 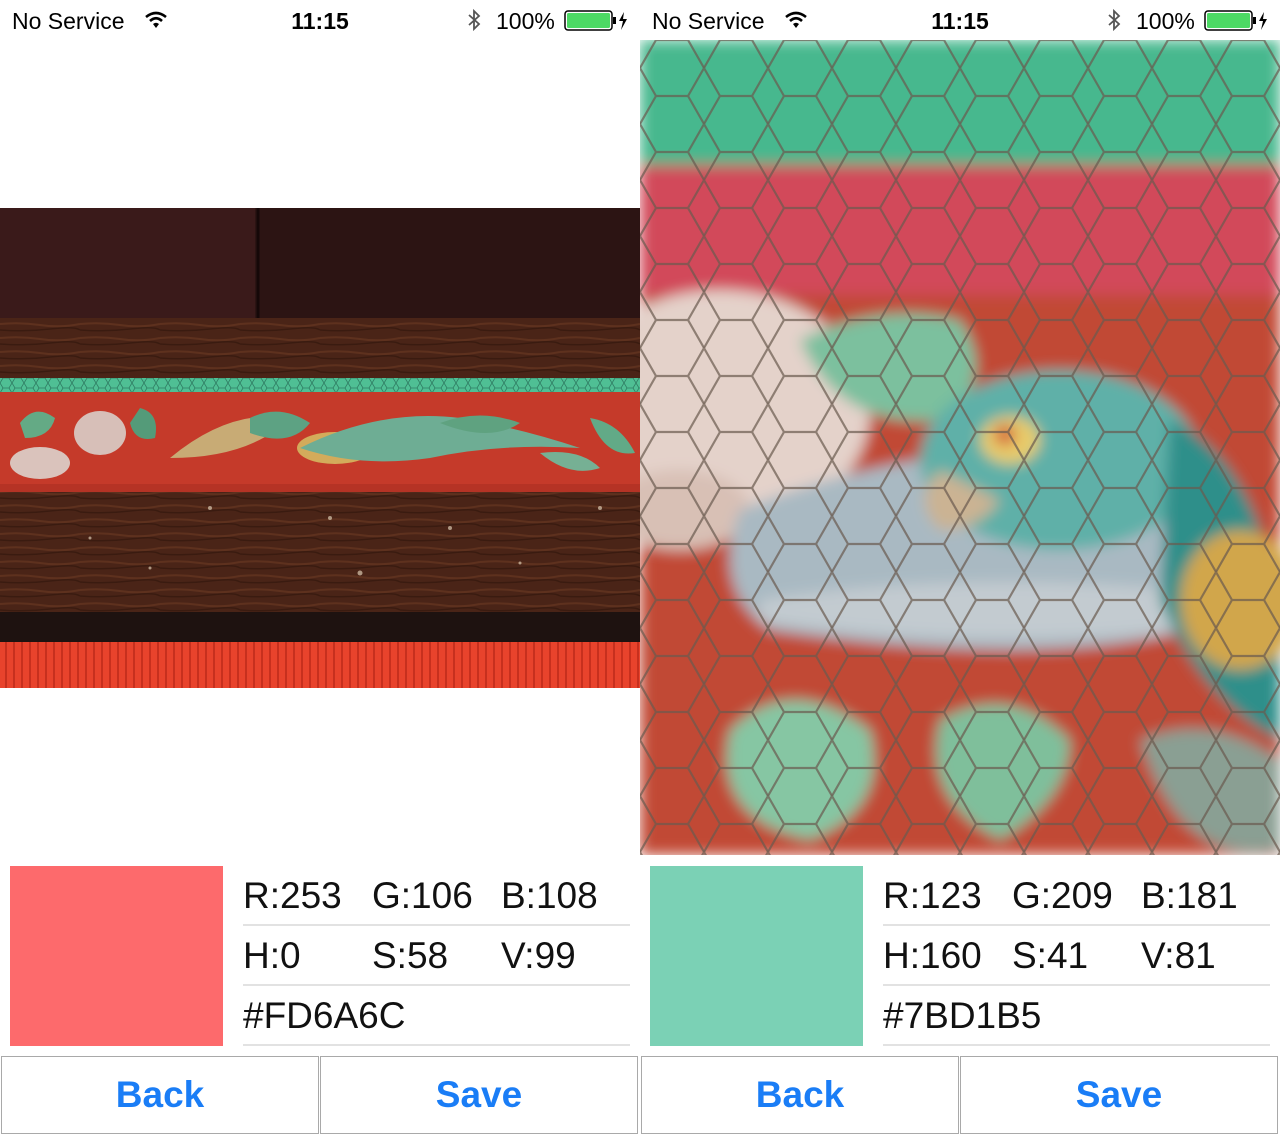 What do you see at coordinates (962, 1015) in the screenshot?
I see `hex-value: #7BD1B5` at bounding box center [962, 1015].